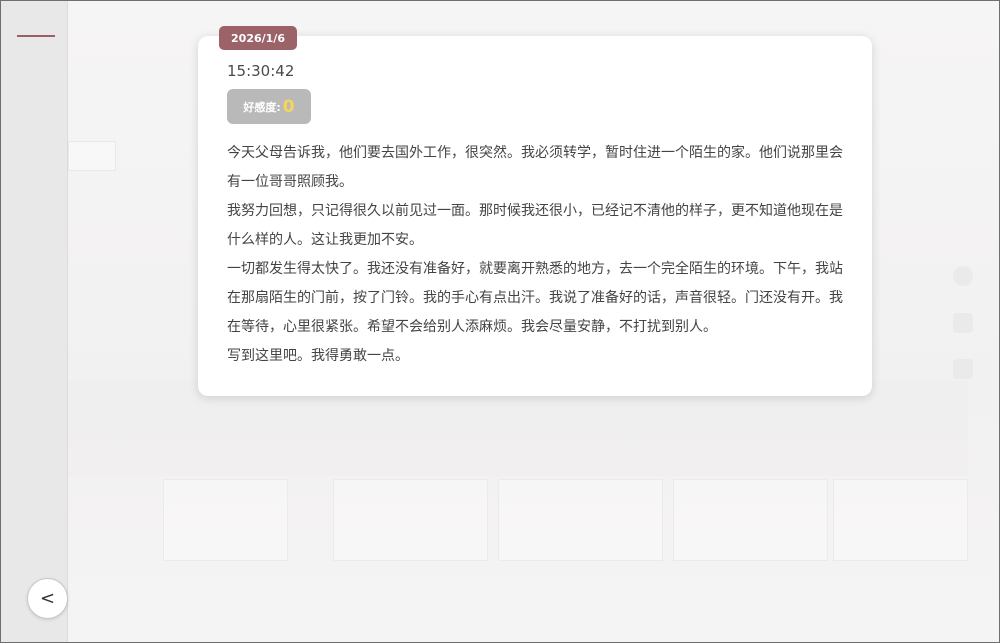  What do you see at coordinates (963, 276) in the screenshot?
I see `faded-eye-icon` at bounding box center [963, 276].